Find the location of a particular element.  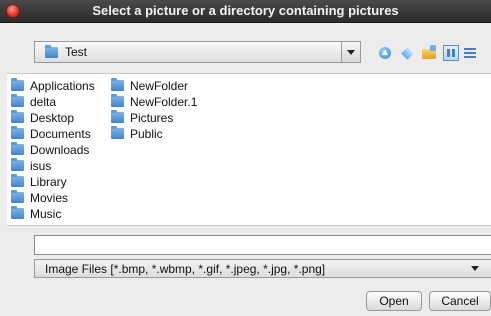

list-item-label: Library is located at coordinates (48, 182).